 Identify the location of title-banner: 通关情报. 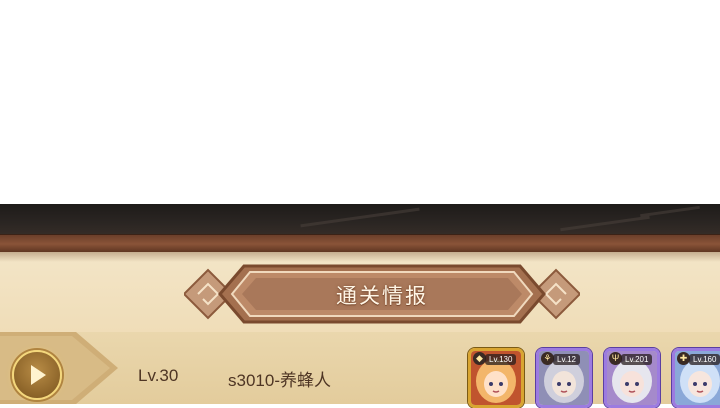
(382, 294).